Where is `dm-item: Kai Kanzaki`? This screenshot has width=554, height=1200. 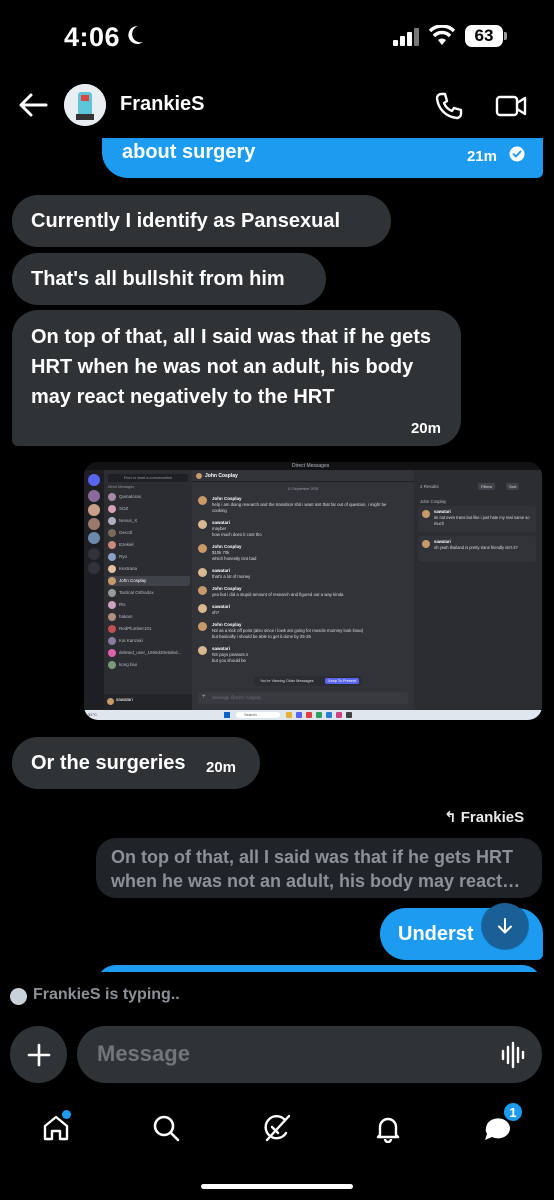 dm-item: Kai Kanzaki is located at coordinates (149, 641).